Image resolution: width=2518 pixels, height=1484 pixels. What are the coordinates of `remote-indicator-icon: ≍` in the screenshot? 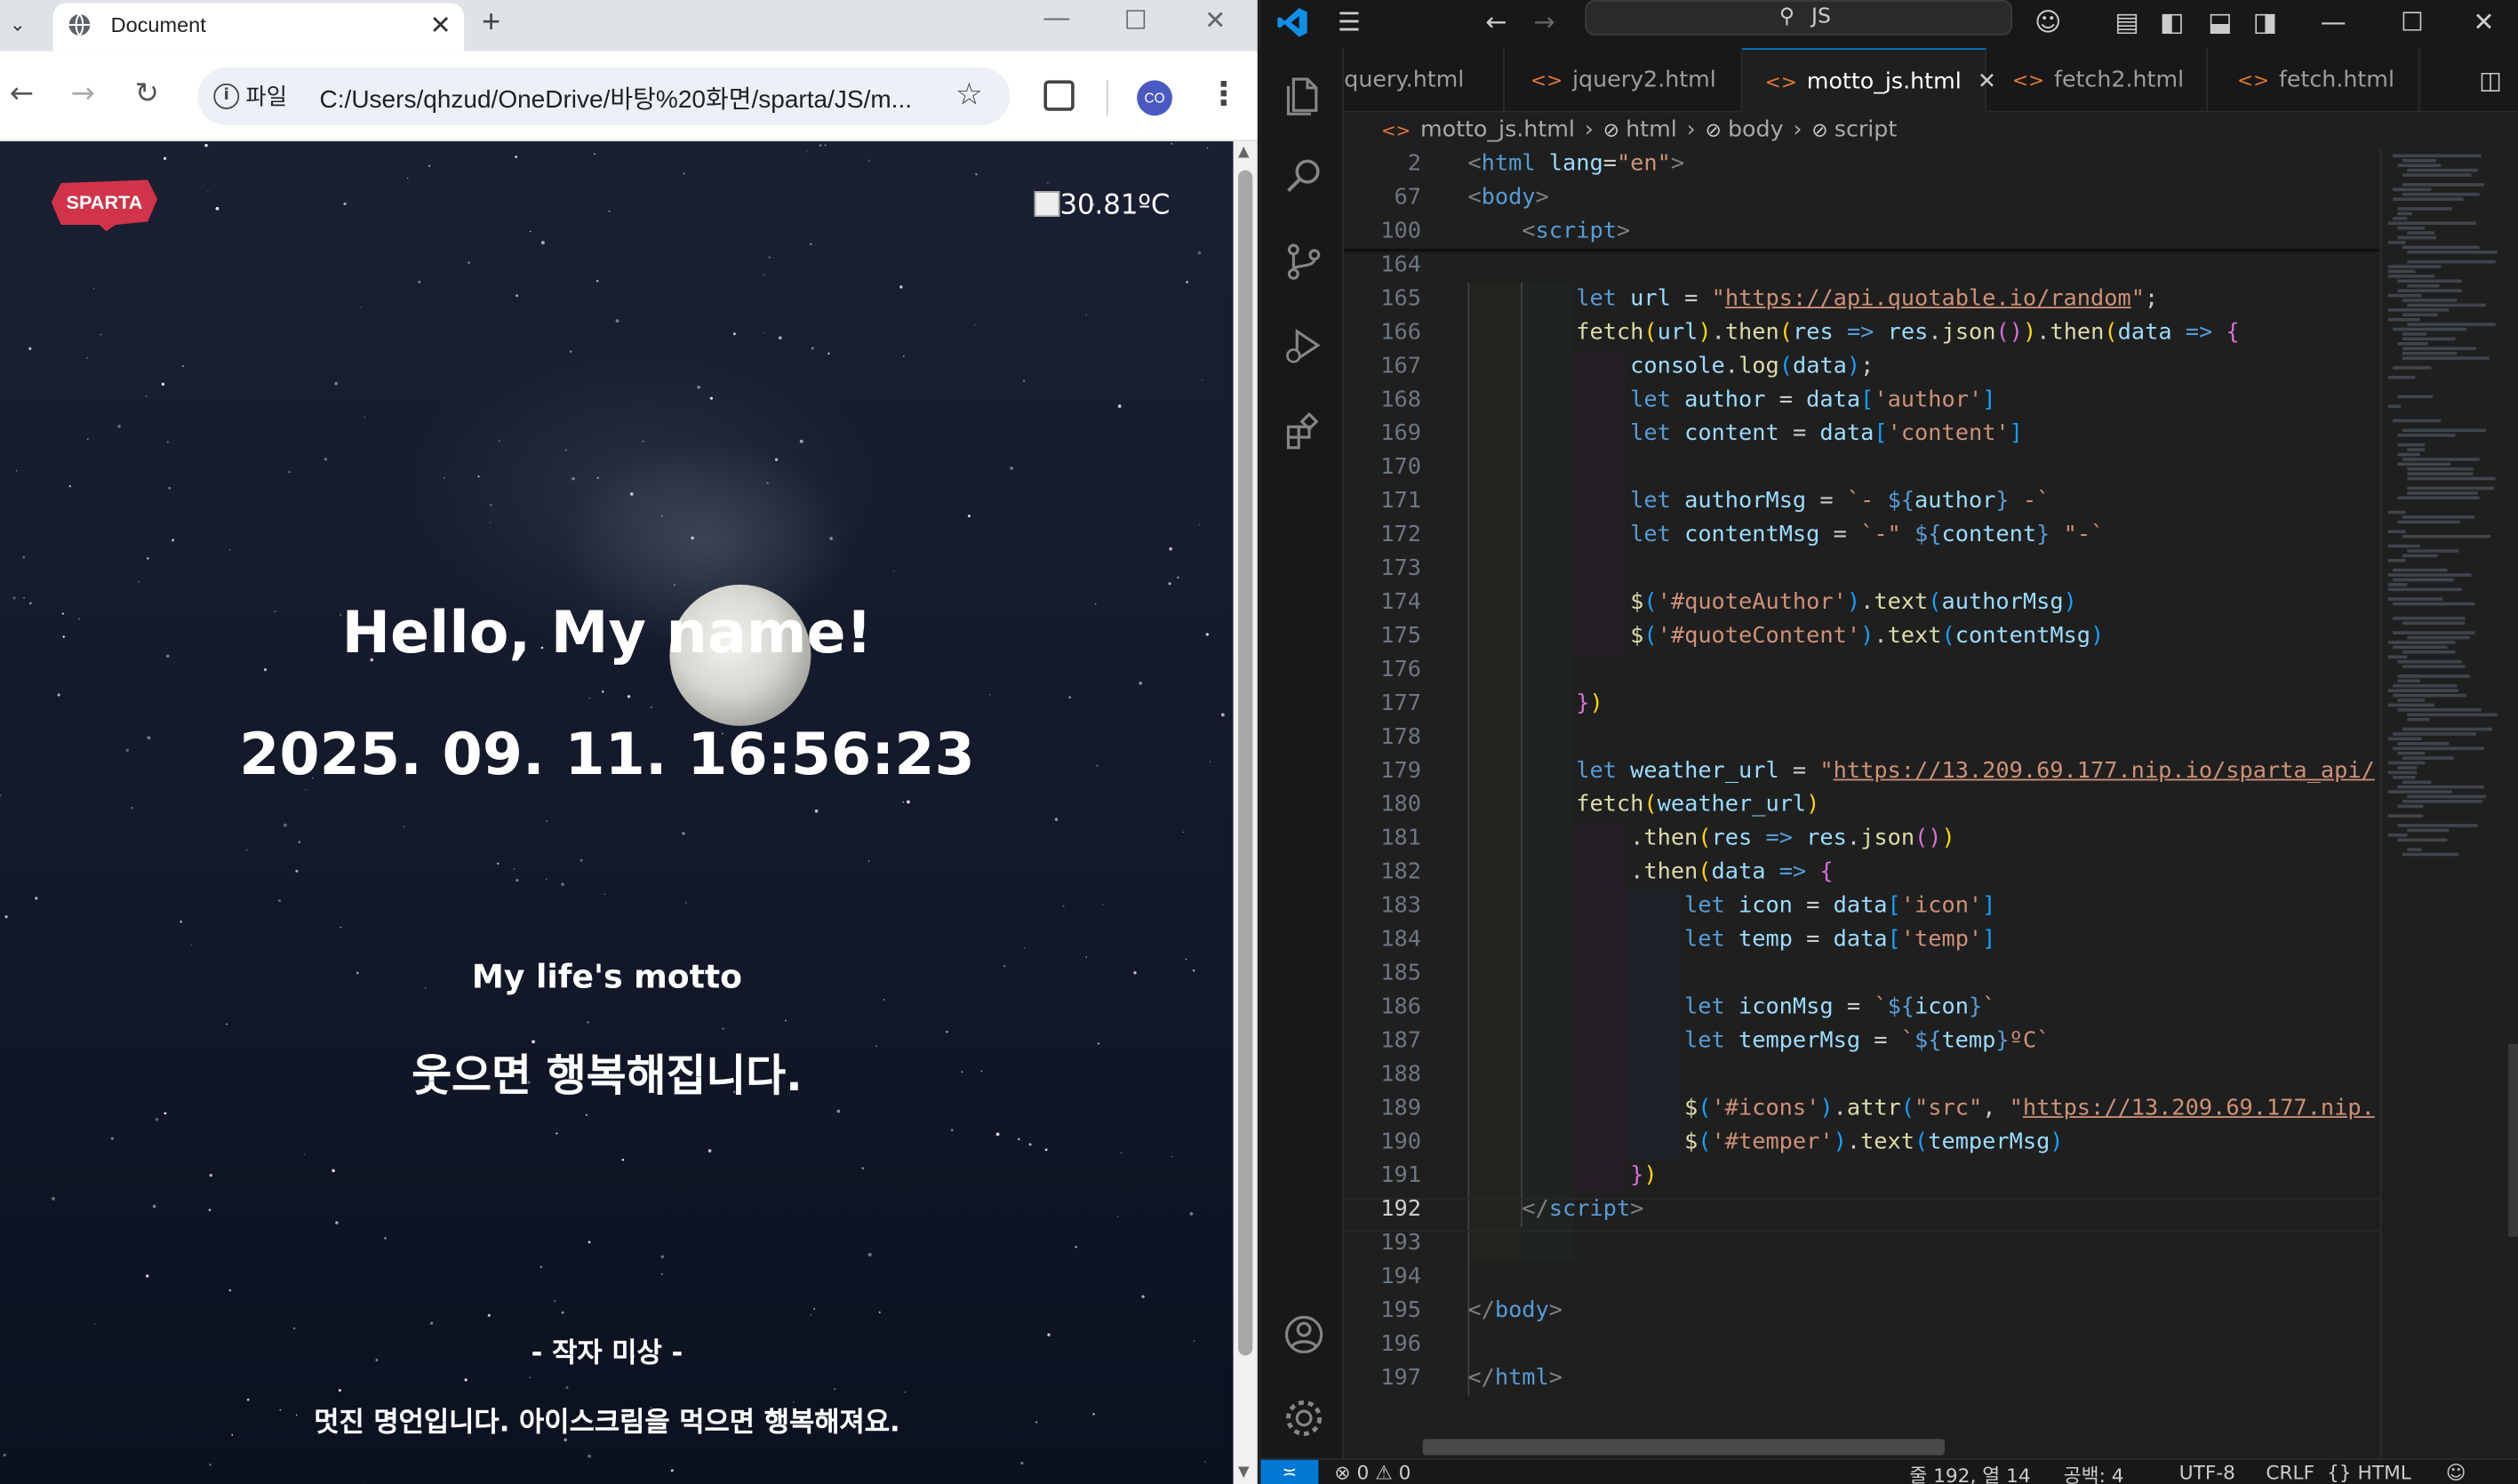 It's located at (1289, 1471).